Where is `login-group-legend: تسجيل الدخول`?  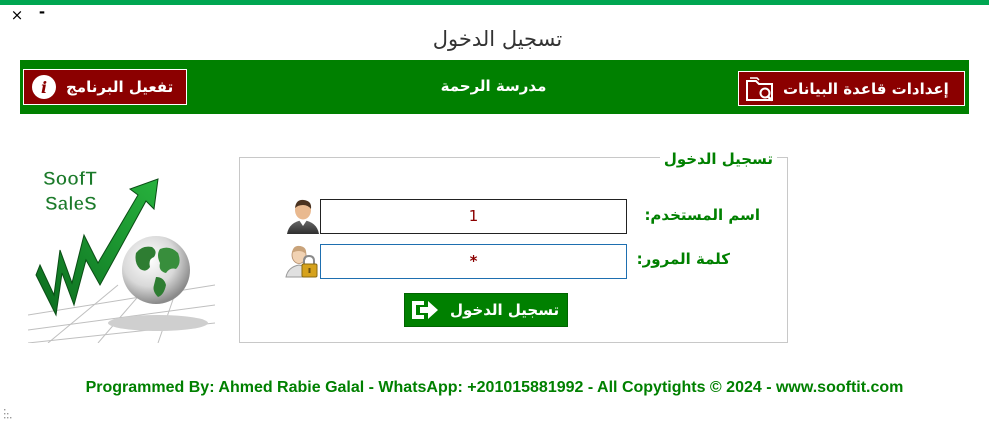
login-group-legend: تسجيل الدخول is located at coordinates (718, 159).